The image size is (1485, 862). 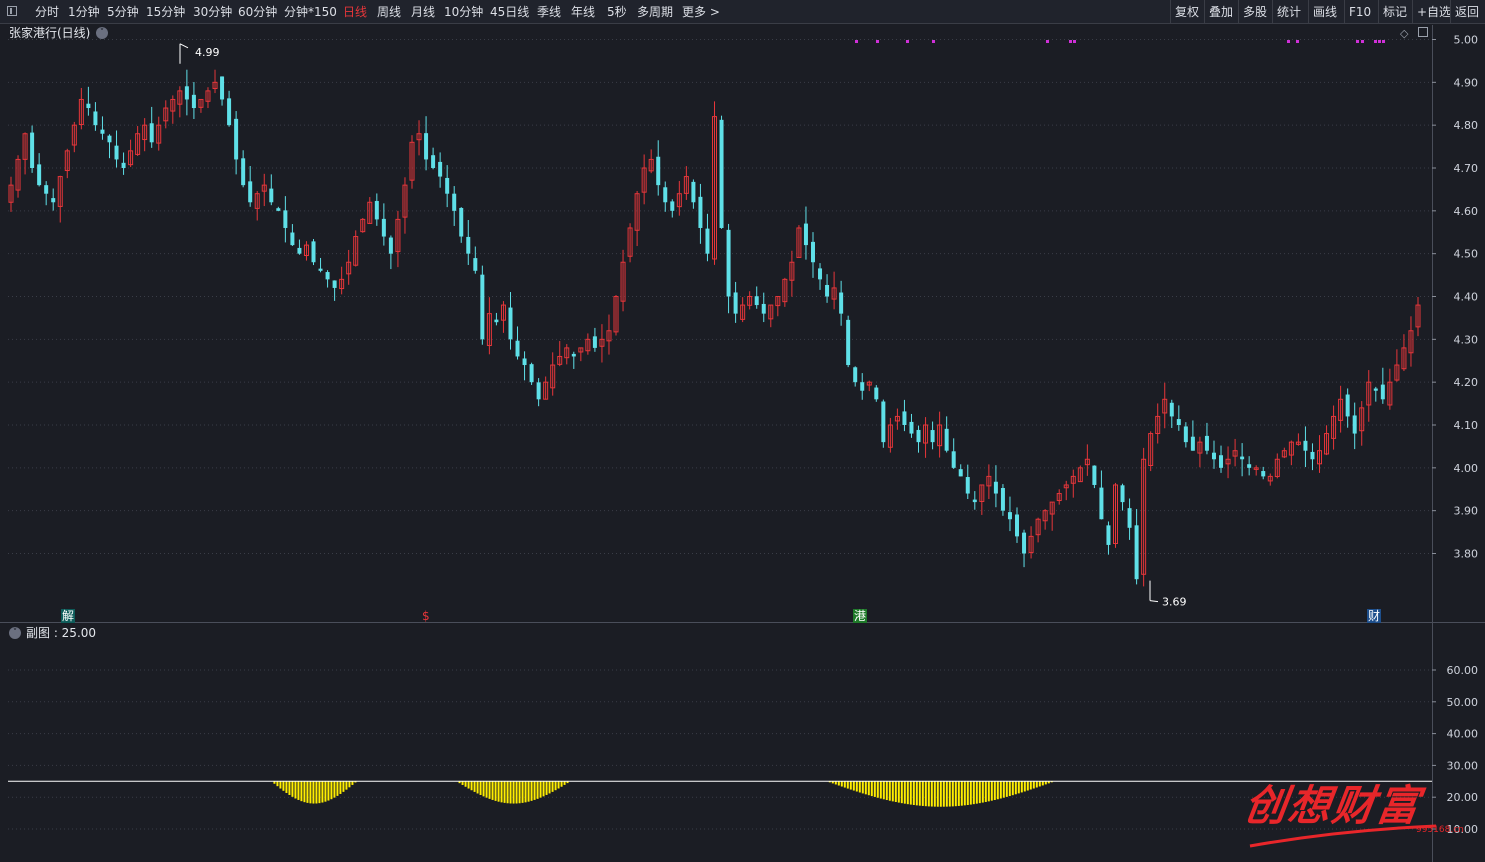 What do you see at coordinates (1466, 82) in the screenshot?
I see `price-tick-label: 4.90` at bounding box center [1466, 82].